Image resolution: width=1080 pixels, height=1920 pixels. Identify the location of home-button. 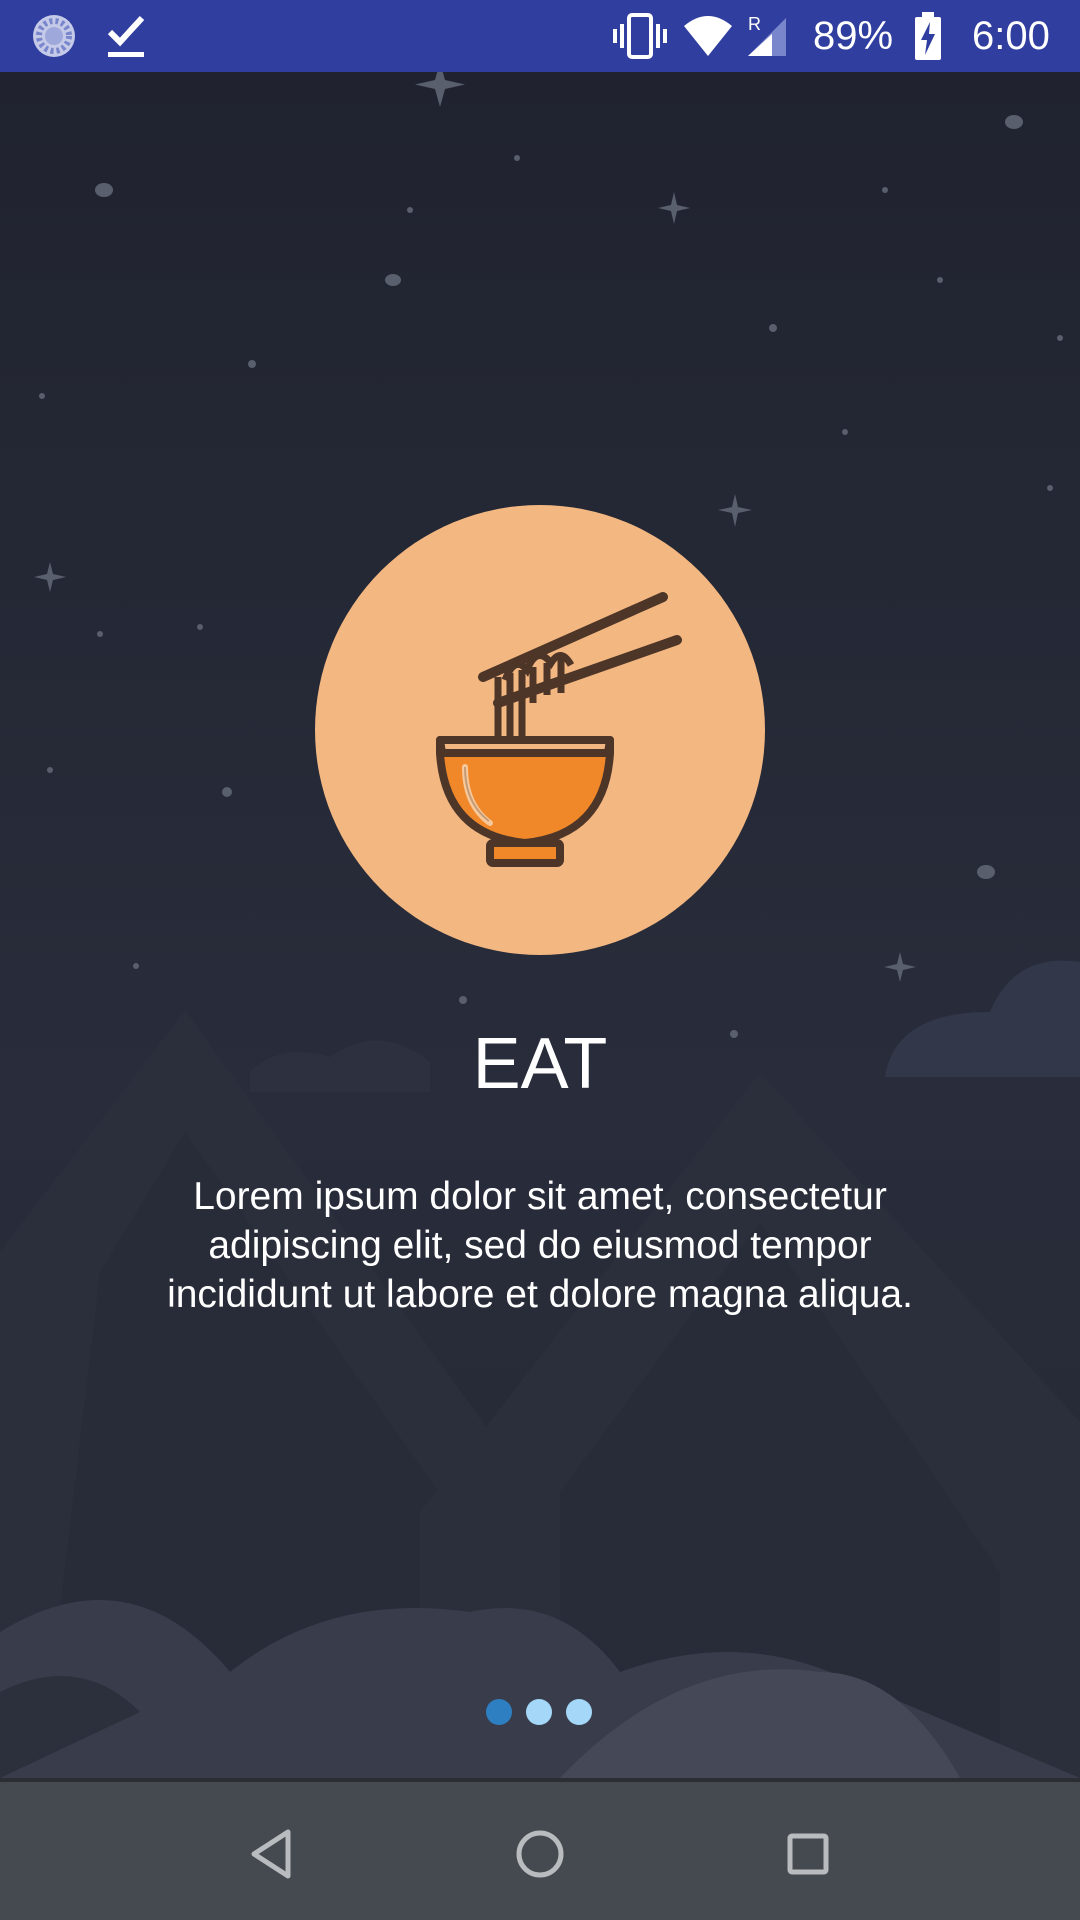
(540, 1854).